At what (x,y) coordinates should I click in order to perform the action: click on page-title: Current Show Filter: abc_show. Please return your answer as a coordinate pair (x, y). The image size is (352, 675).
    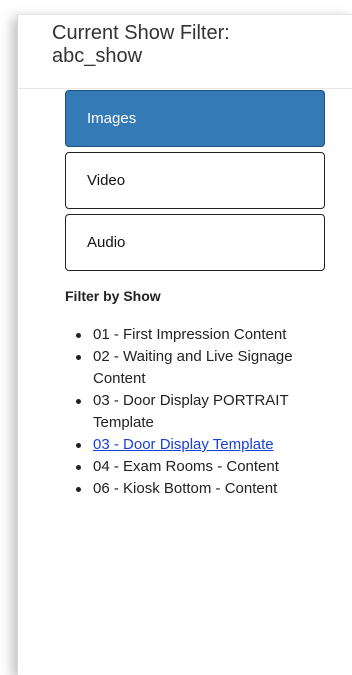
    Looking at the image, I should click on (197, 45).